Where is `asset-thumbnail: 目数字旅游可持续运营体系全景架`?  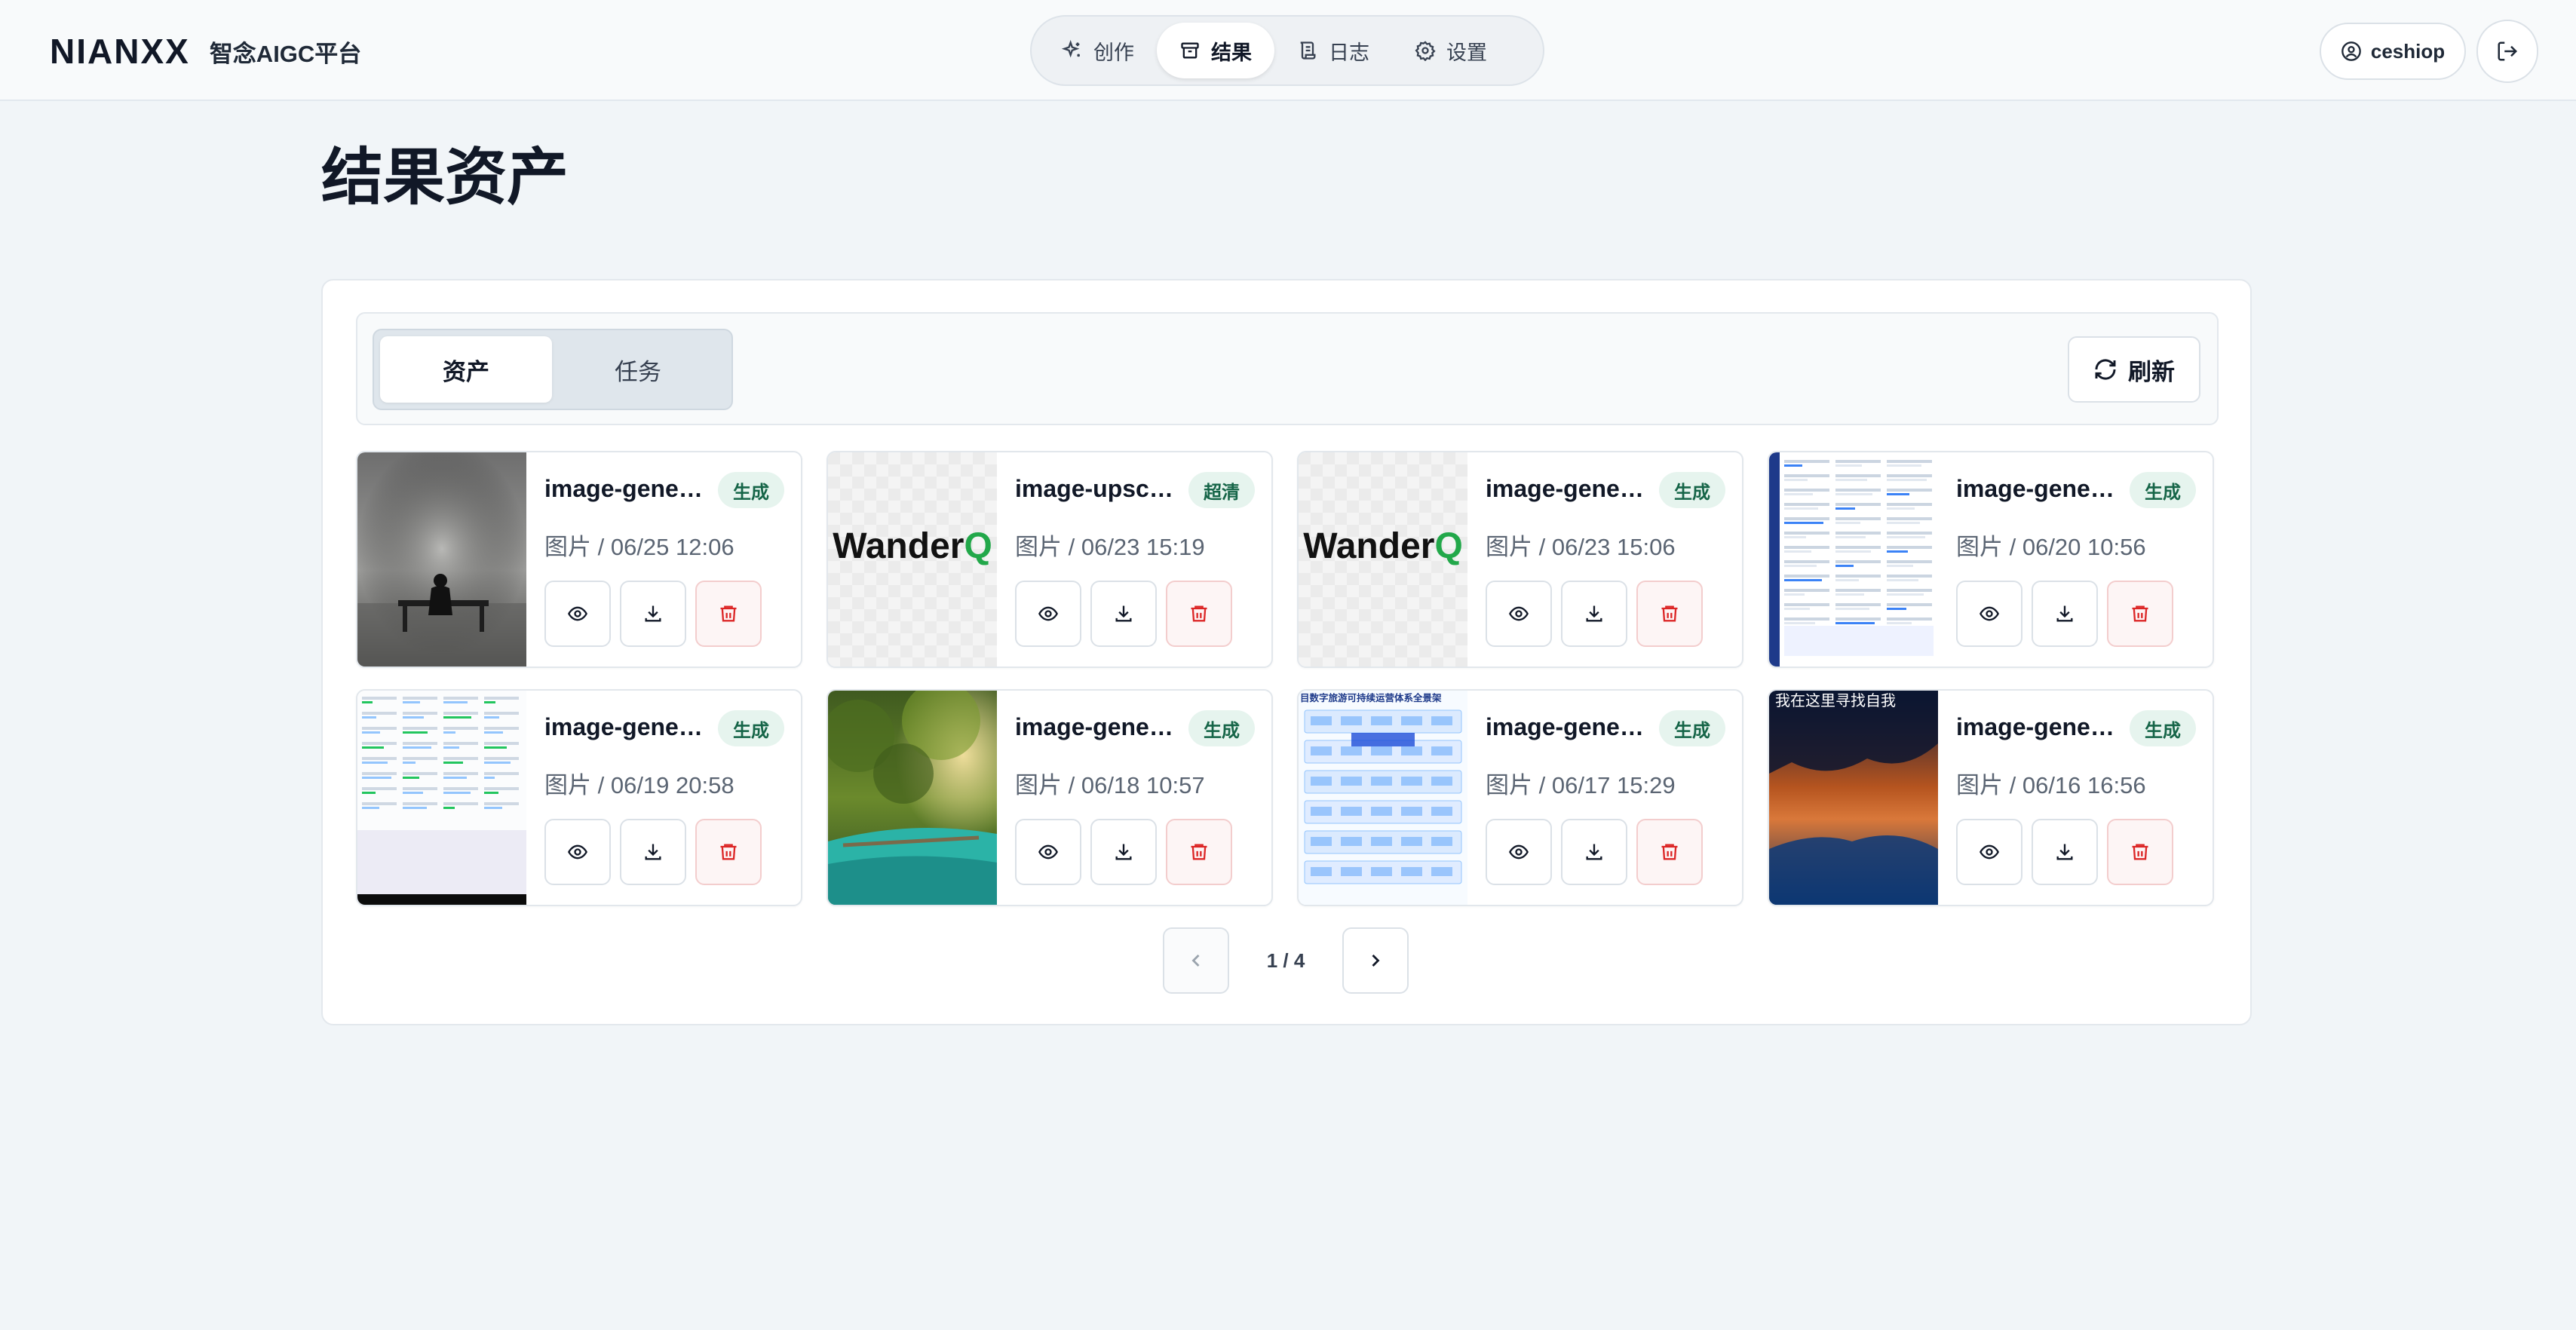 asset-thumbnail: 目数字旅游可持续运营体系全景架 is located at coordinates (1383, 798).